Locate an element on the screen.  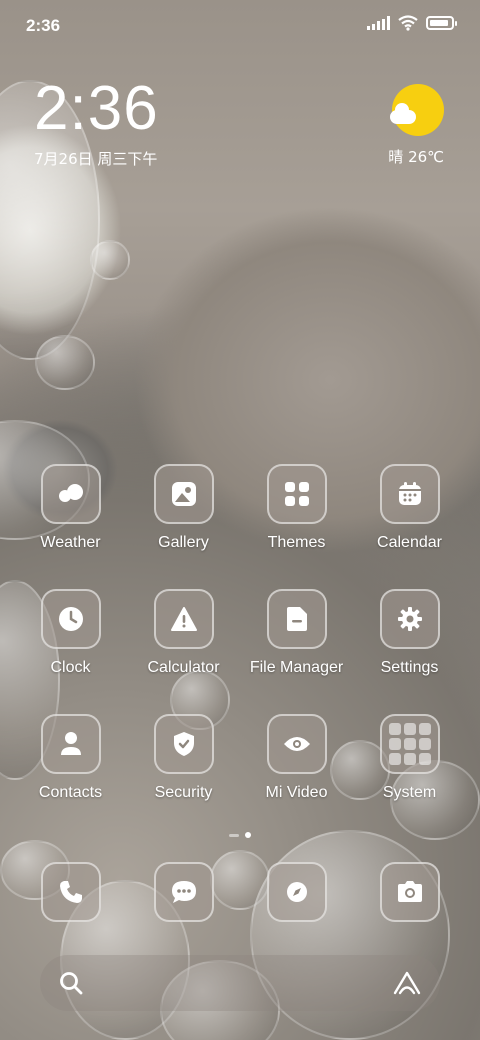
weather-summary: 晴 26℃ is located at coordinates (416, 157).